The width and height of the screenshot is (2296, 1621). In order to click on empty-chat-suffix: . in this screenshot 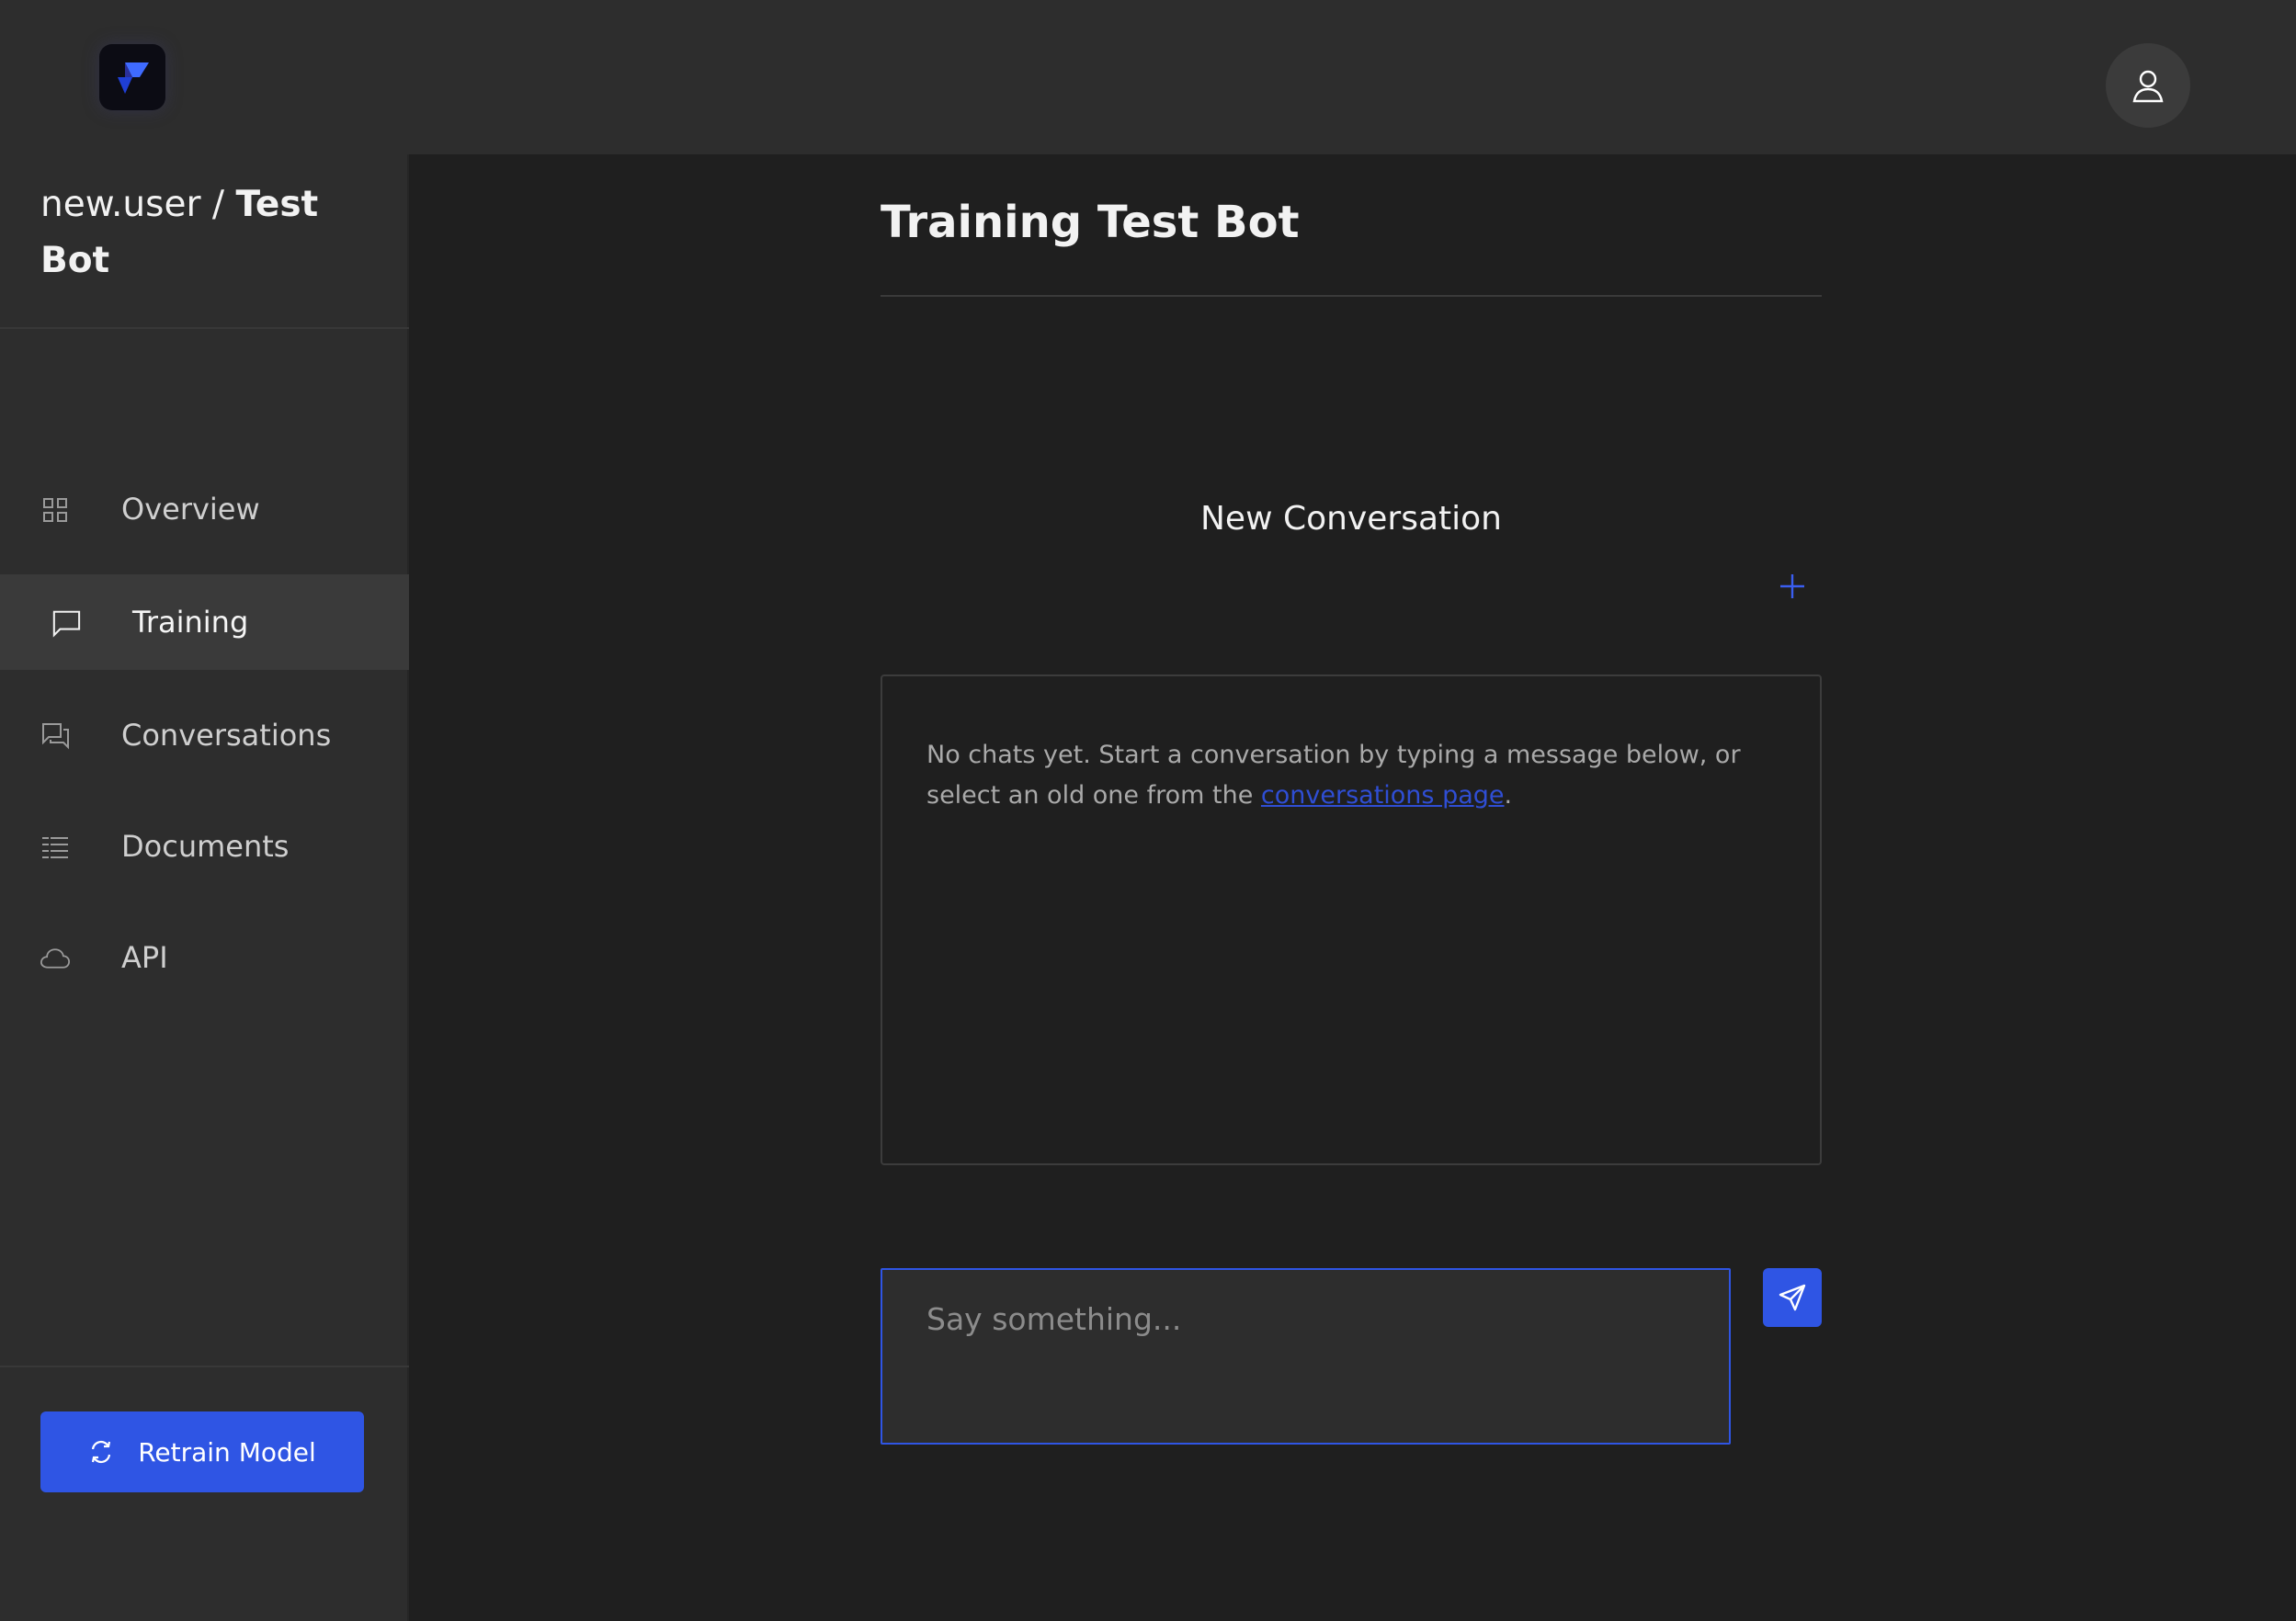, I will do `click(1509, 795)`.